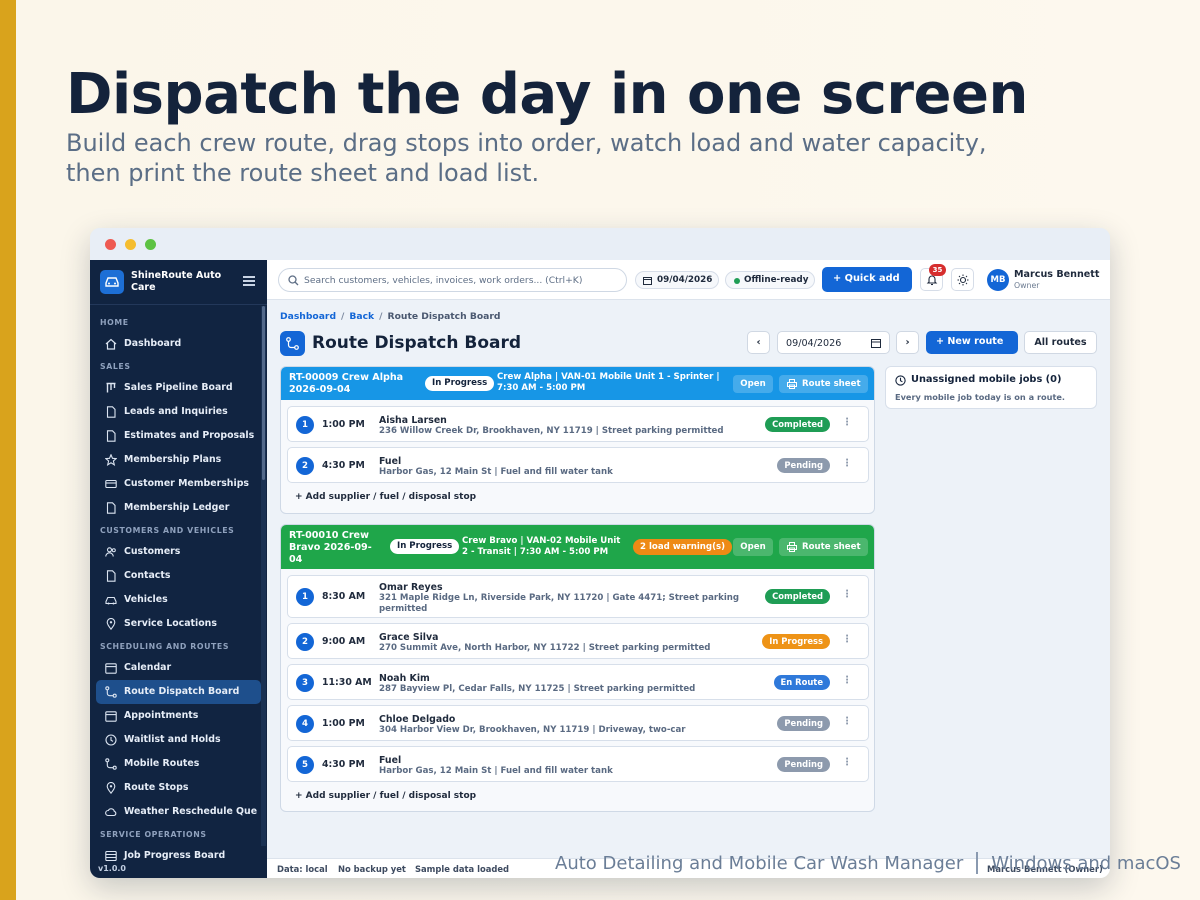 This screenshot has height=900, width=1200. I want to click on sidebar-item-customer-memberships: Customer Memberships, so click(178, 484).